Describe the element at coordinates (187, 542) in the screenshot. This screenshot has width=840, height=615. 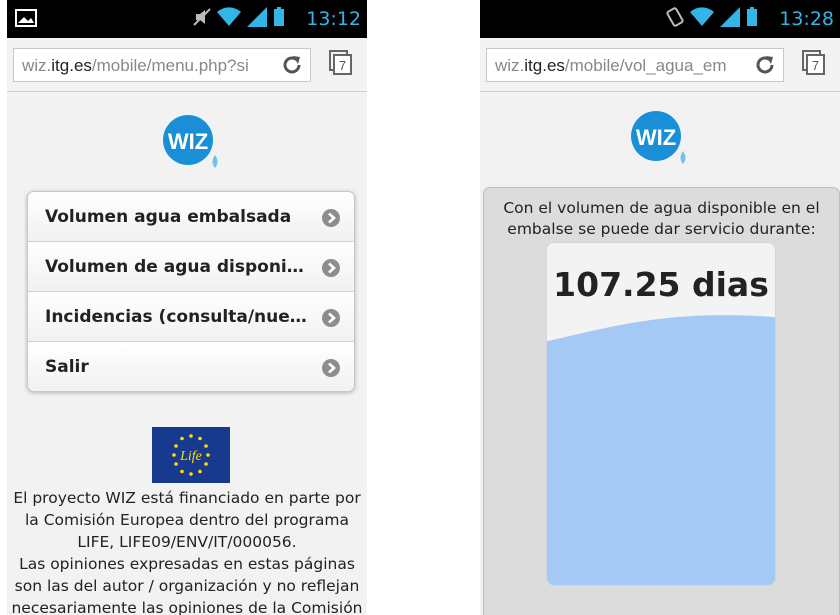
I see `footer-line: LIFE, LIFE09/ENV/IT/000056.` at that location.